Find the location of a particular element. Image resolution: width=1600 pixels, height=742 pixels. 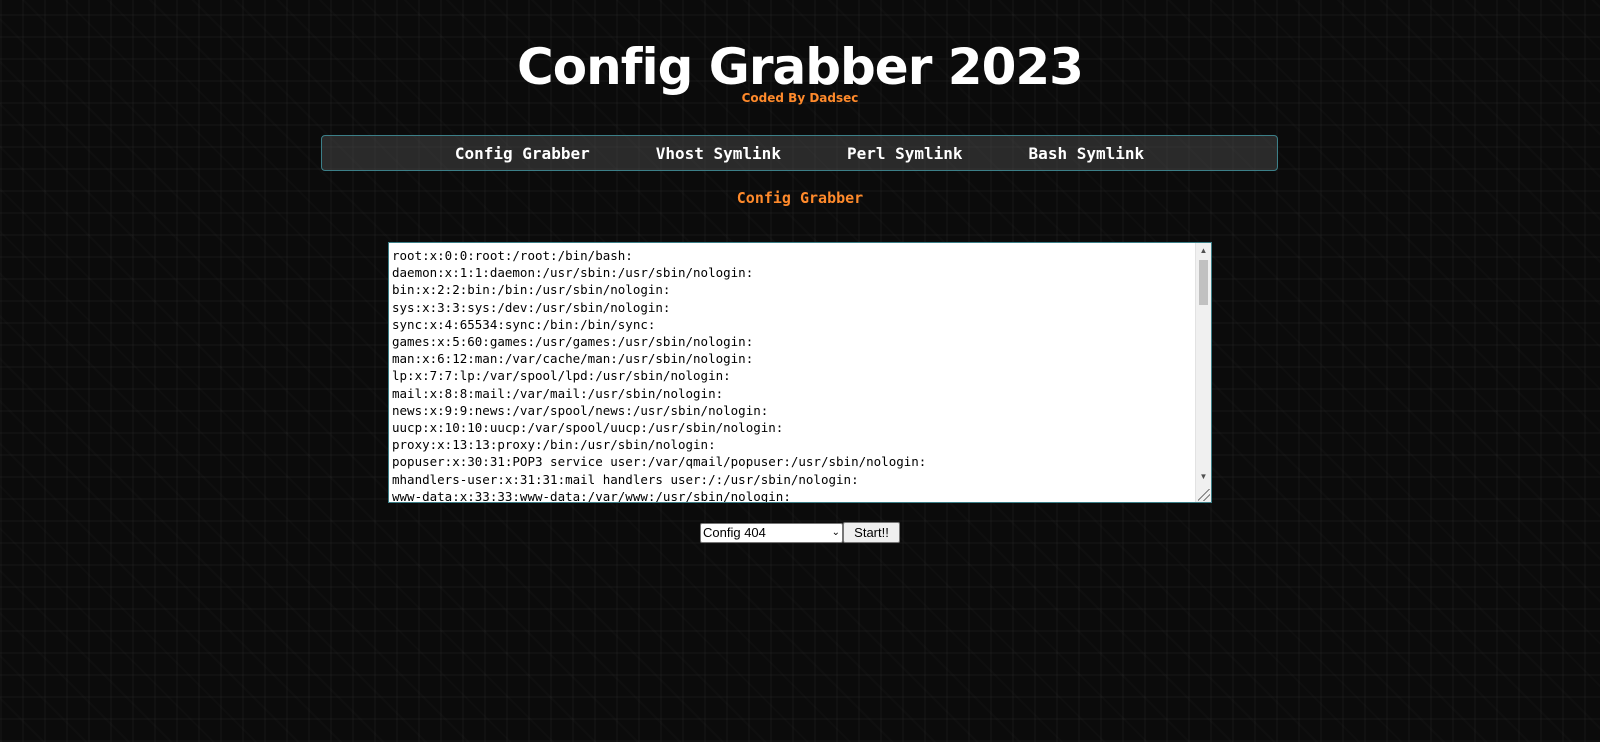

resize-handle-icon is located at coordinates (1204, 495).